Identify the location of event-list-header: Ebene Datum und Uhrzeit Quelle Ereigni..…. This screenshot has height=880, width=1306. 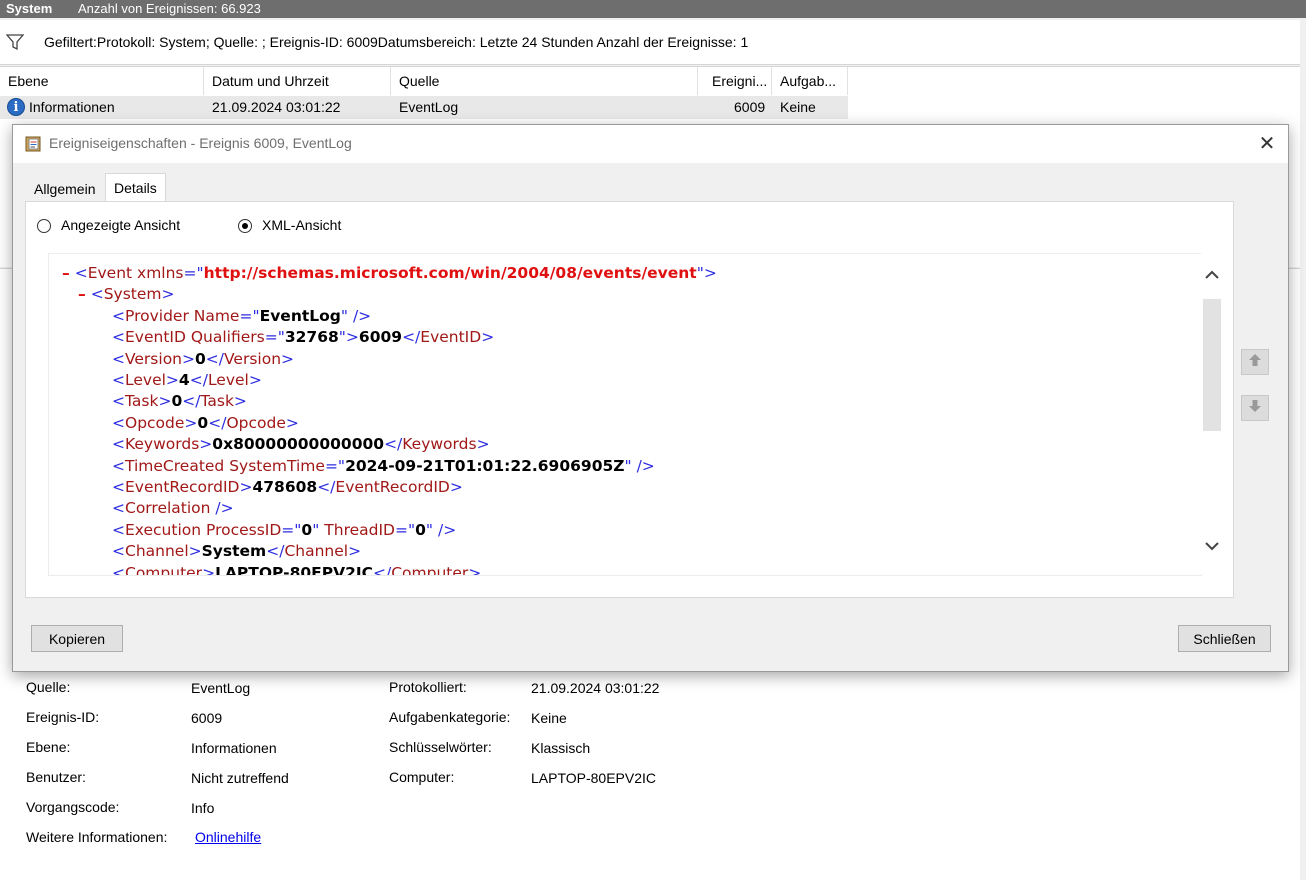
(424, 81).